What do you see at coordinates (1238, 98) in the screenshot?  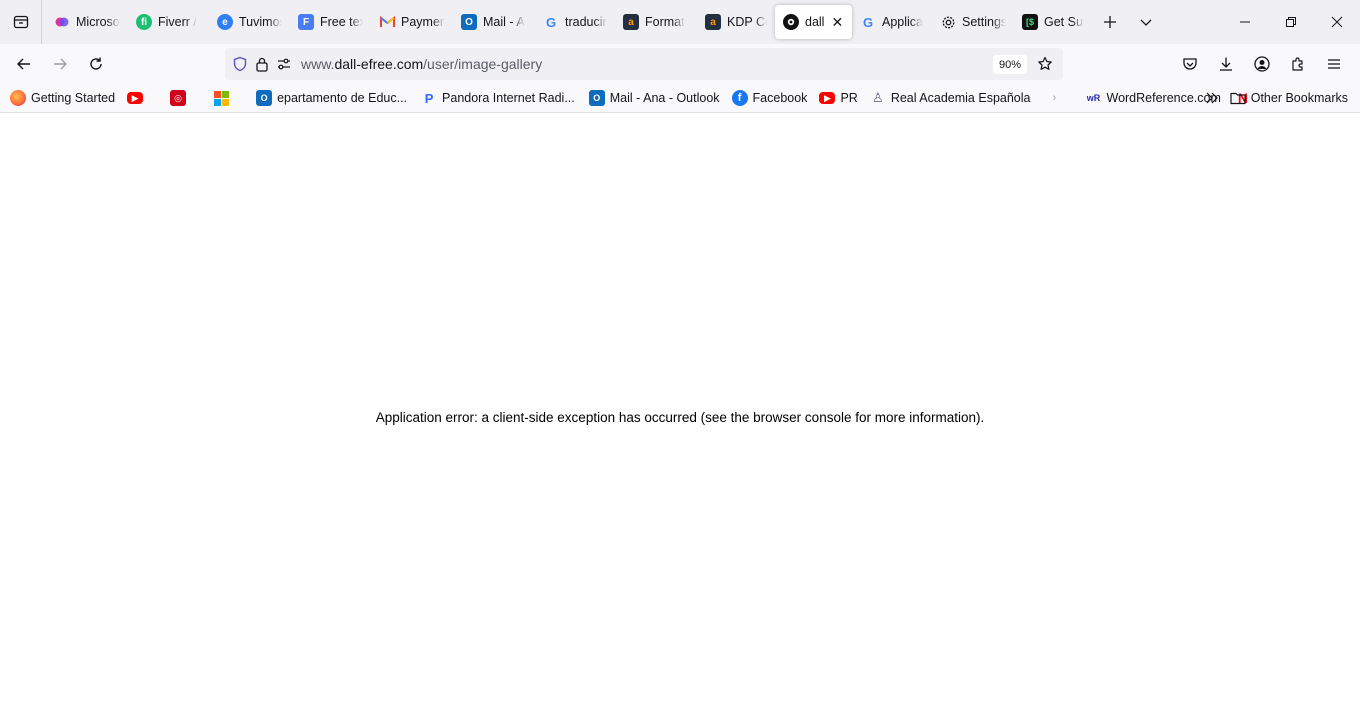 I see `folder-icon` at bounding box center [1238, 98].